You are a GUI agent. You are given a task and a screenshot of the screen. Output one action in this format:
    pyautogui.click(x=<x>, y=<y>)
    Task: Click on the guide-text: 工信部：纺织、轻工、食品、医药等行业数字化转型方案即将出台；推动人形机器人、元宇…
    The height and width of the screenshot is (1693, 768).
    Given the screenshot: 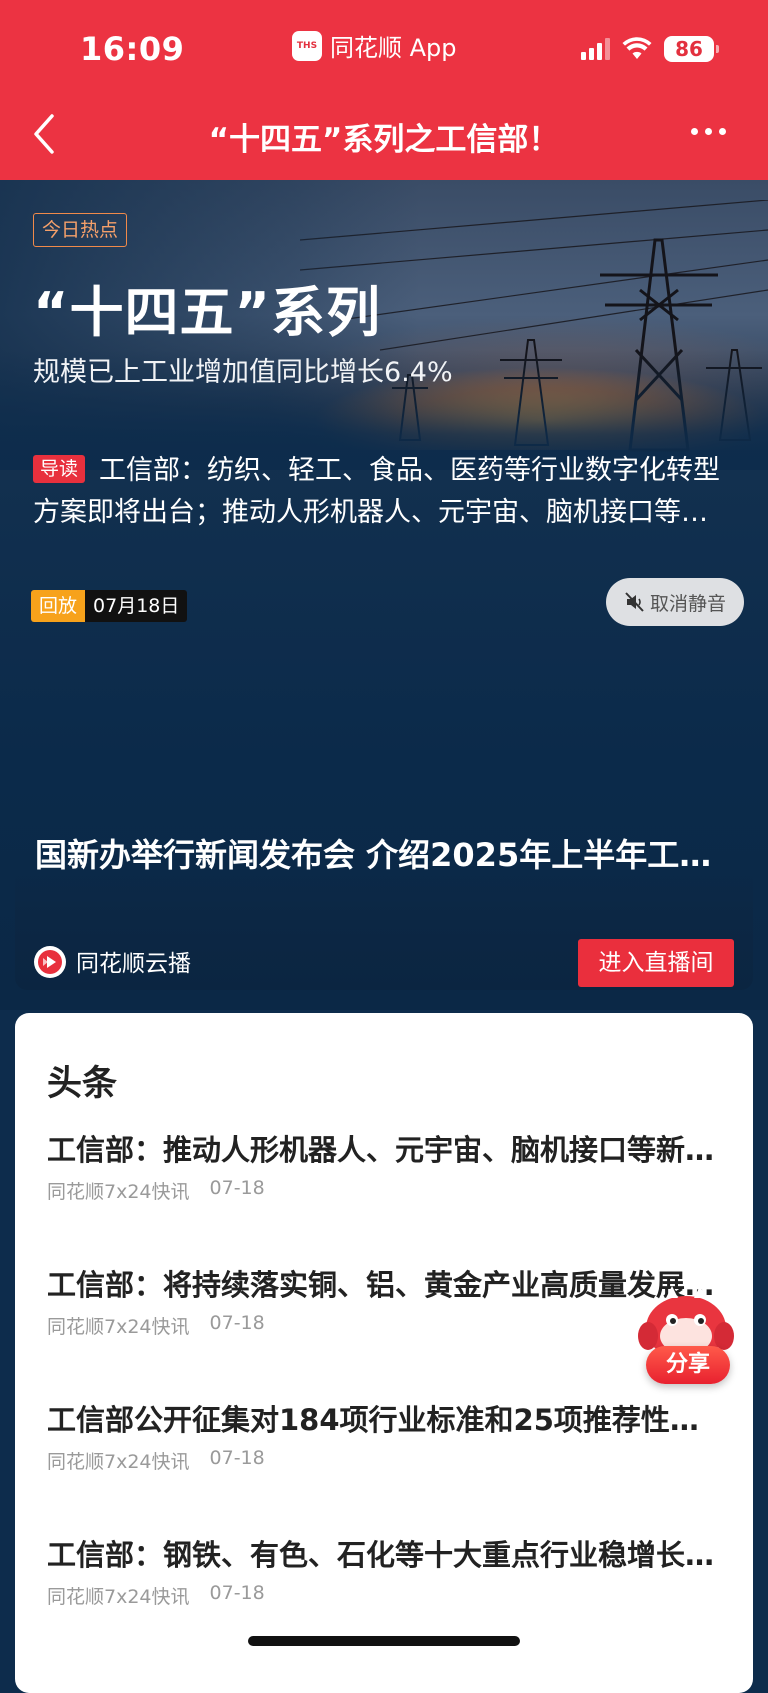 What is the action you would take?
    pyautogui.click(x=377, y=491)
    